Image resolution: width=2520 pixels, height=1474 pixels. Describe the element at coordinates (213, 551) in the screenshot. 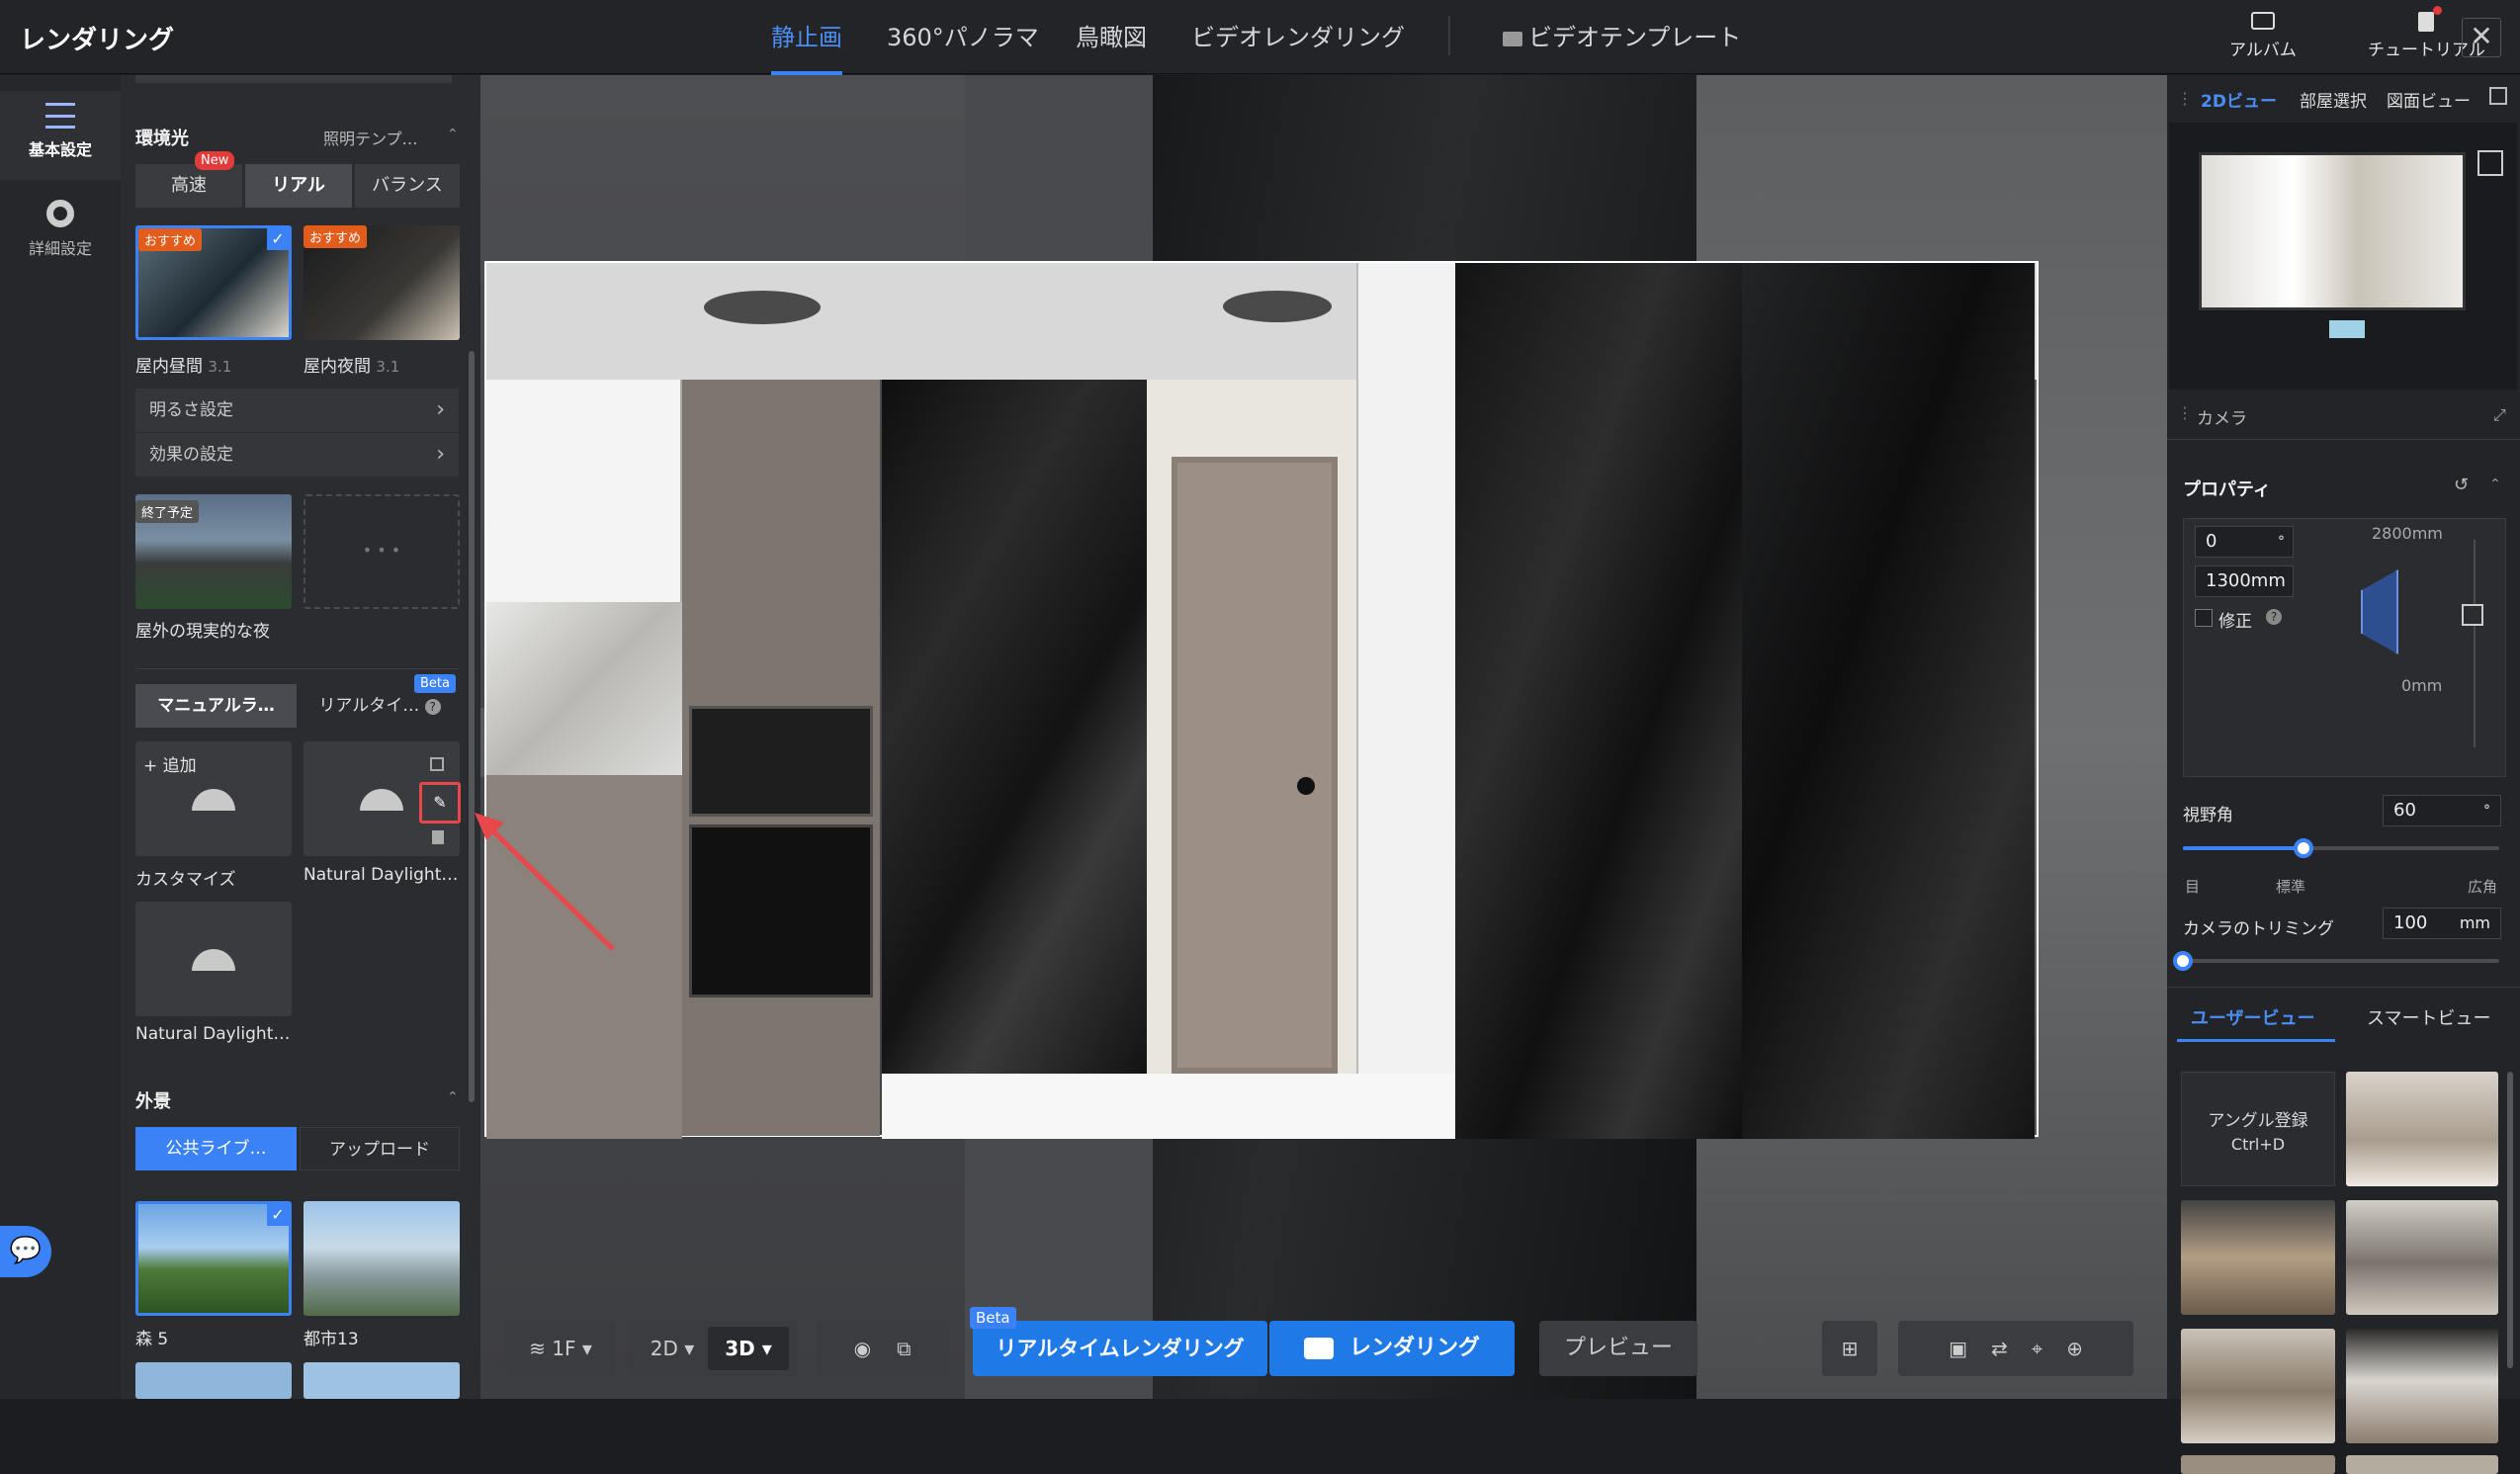

I see `preset-outdoor-night: 終了予定` at that location.